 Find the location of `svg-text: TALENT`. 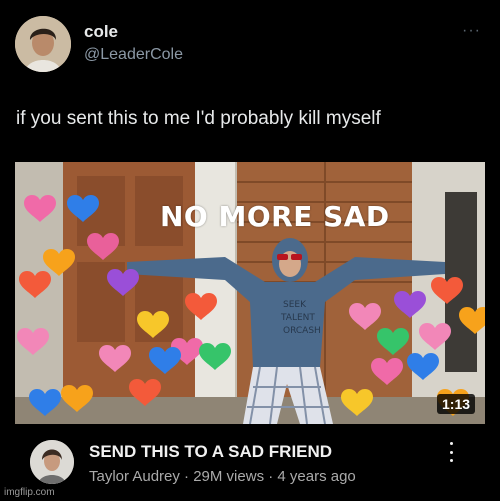

svg-text: TALENT is located at coordinates (297, 318).